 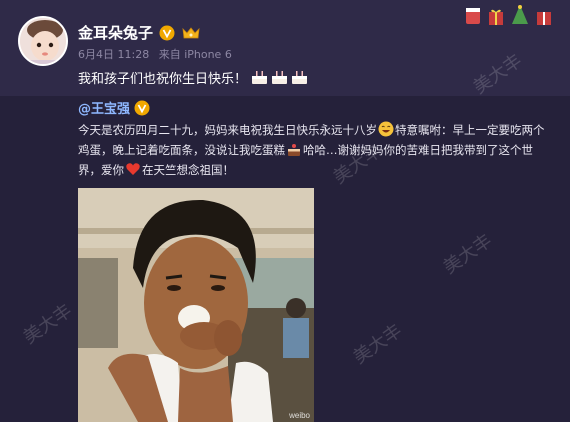 What do you see at coordinates (163, 79) in the screenshot?
I see `post-text: 我和孩子们也祝你生日快乐！` at bounding box center [163, 79].